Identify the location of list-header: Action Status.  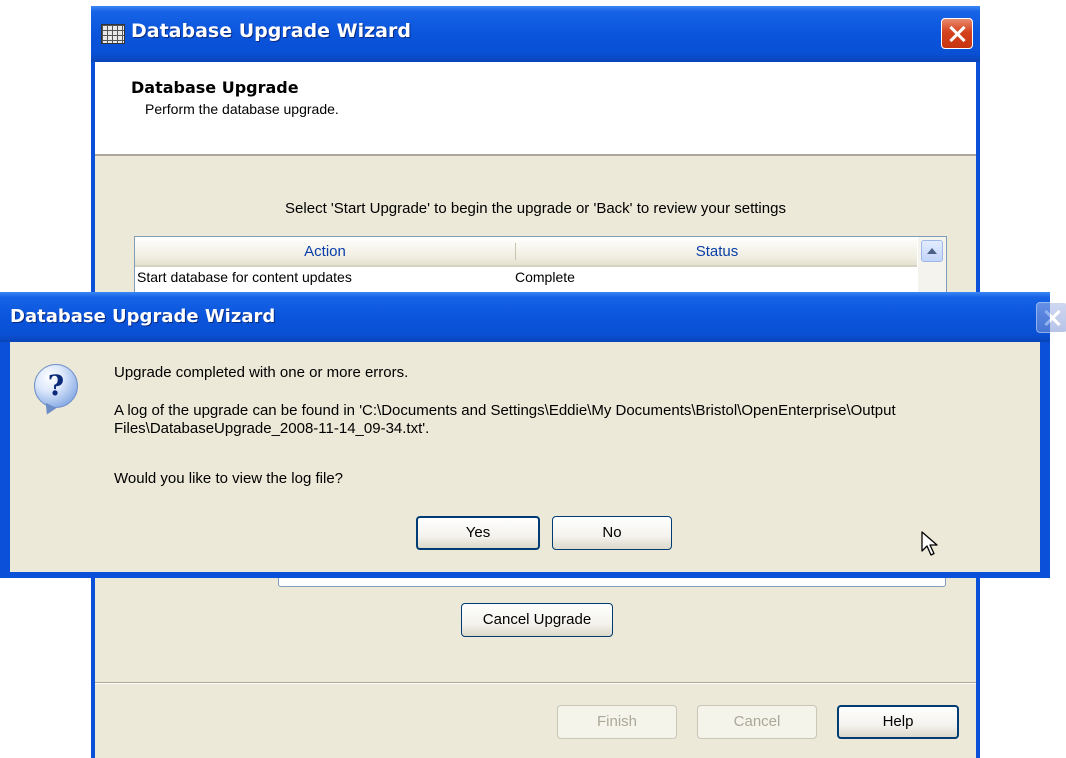
(526, 252).